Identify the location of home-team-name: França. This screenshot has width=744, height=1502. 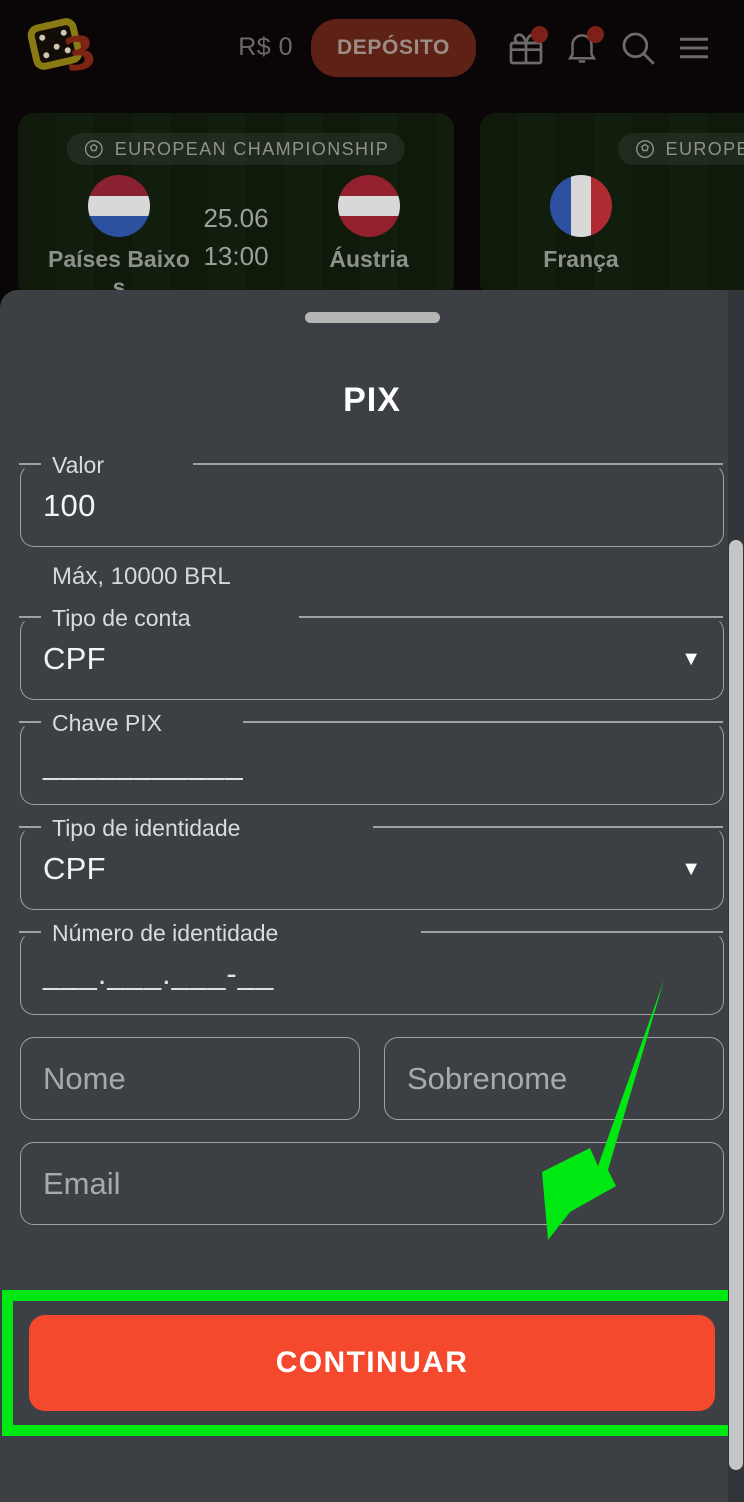
(581, 259).